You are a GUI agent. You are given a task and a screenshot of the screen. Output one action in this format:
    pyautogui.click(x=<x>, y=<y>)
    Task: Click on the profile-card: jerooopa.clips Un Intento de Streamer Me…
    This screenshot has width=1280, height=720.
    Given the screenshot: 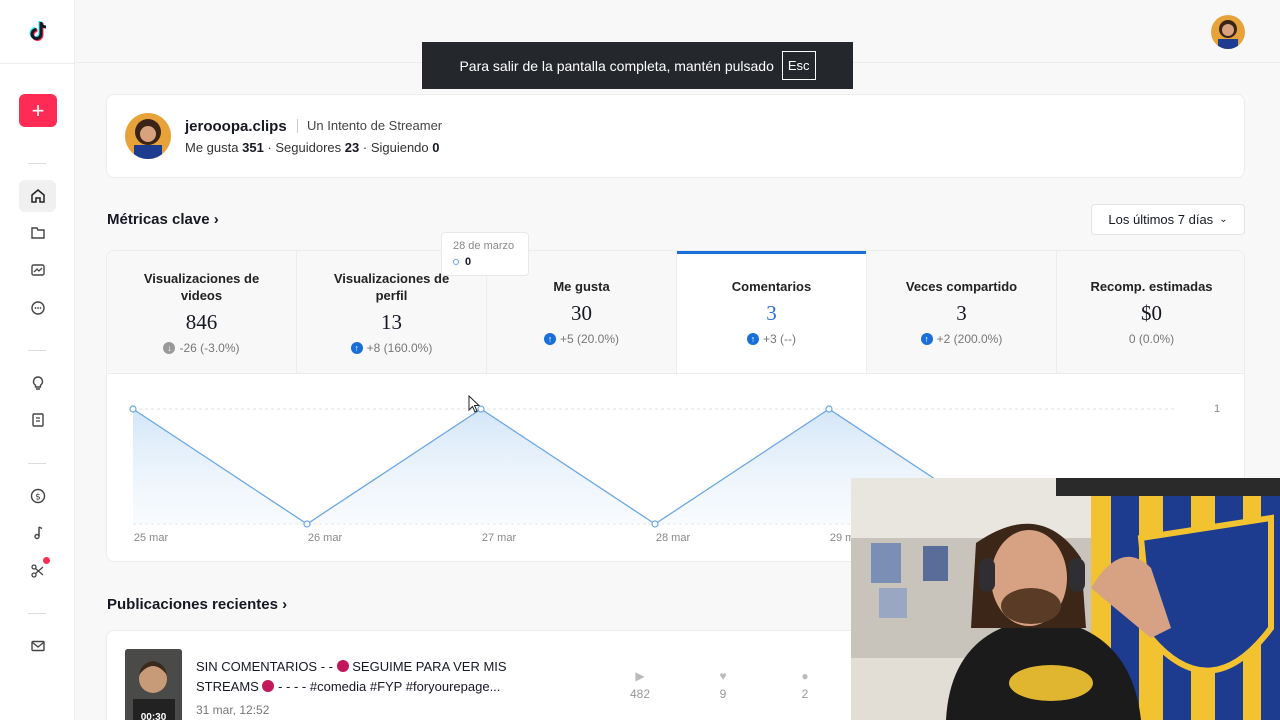 What is the action you would take?
    pyautogui.click(x=675, y=136)
    